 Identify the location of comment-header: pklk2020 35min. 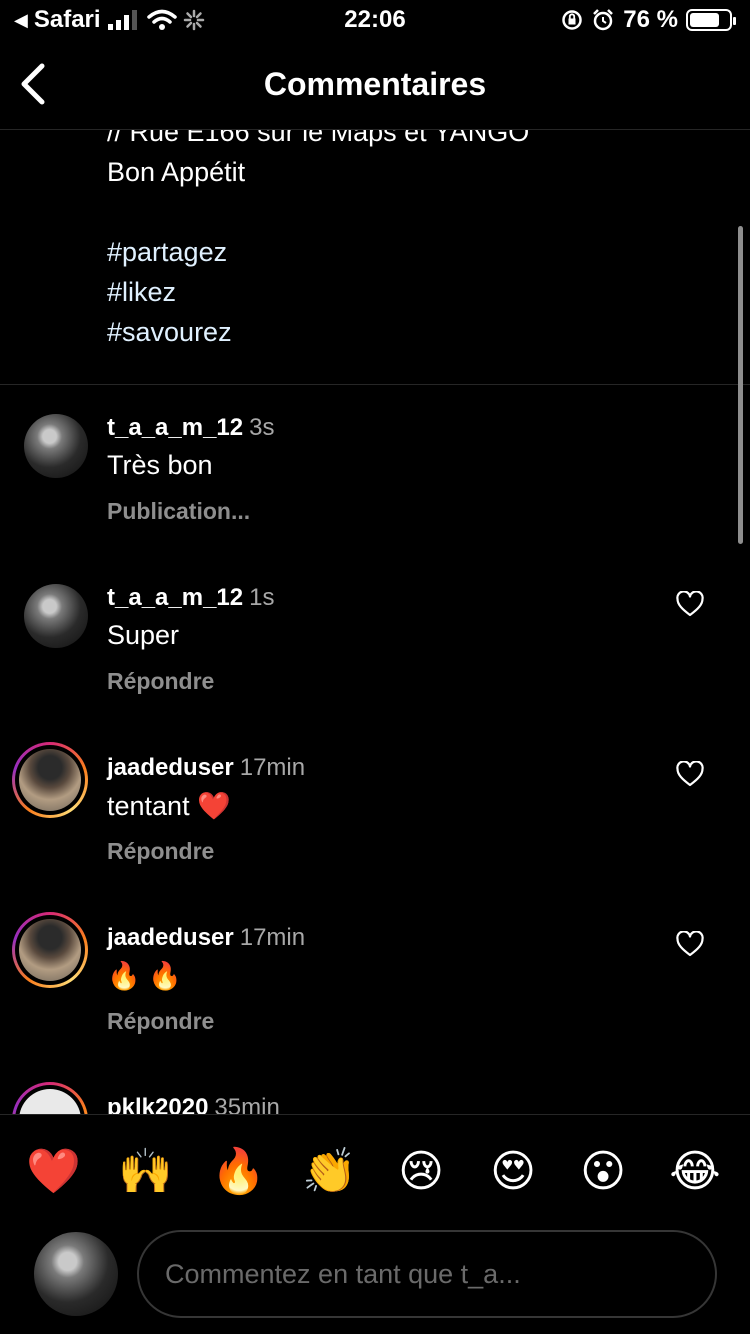
(193, 1104).